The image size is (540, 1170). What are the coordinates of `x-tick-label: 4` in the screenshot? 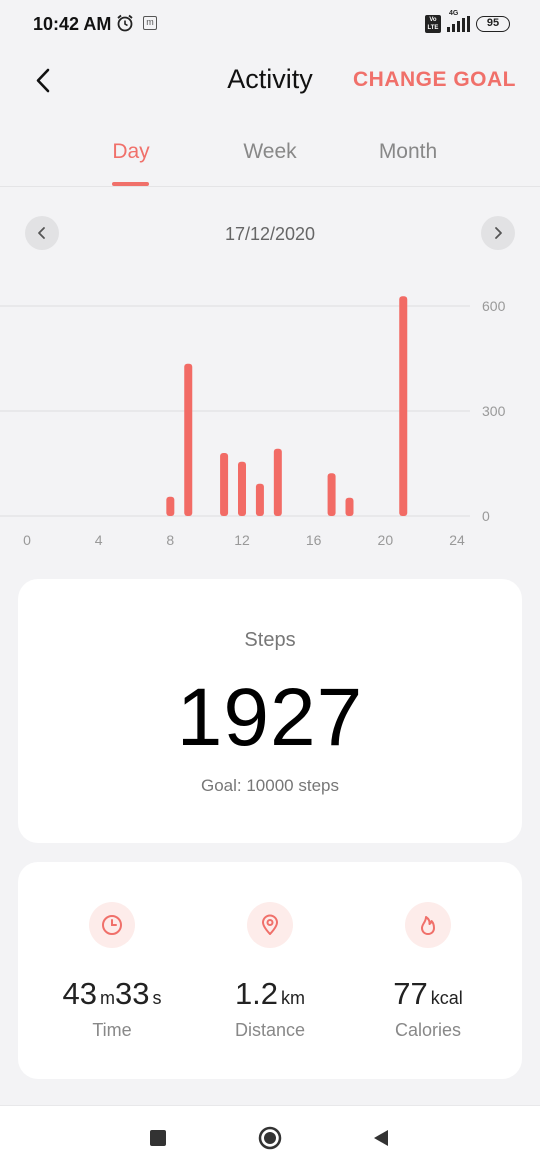 It's located at (99, 540).